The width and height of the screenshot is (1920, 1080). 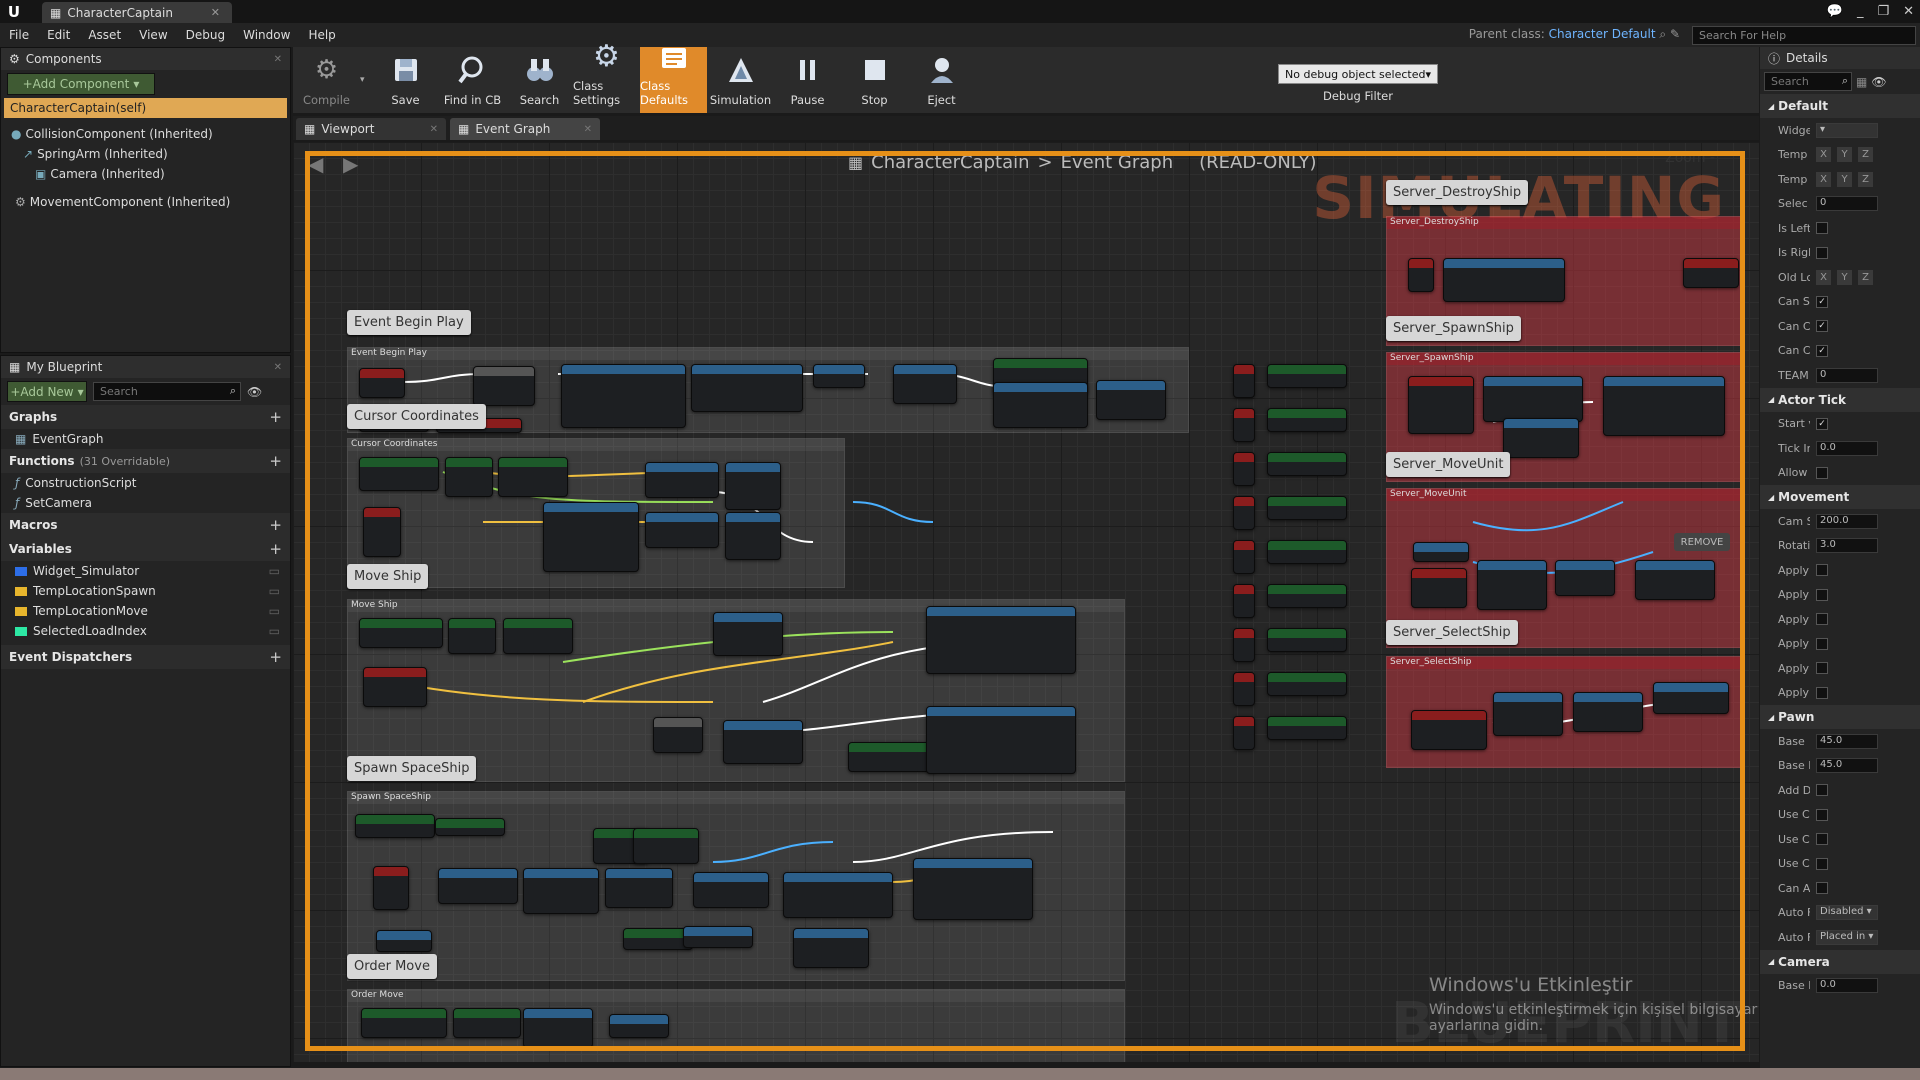 What do you see at coordinates (81, 84) in the screenshot?
I see `add-component-button: +Add Component ▾` at bounding box center [81, 84].